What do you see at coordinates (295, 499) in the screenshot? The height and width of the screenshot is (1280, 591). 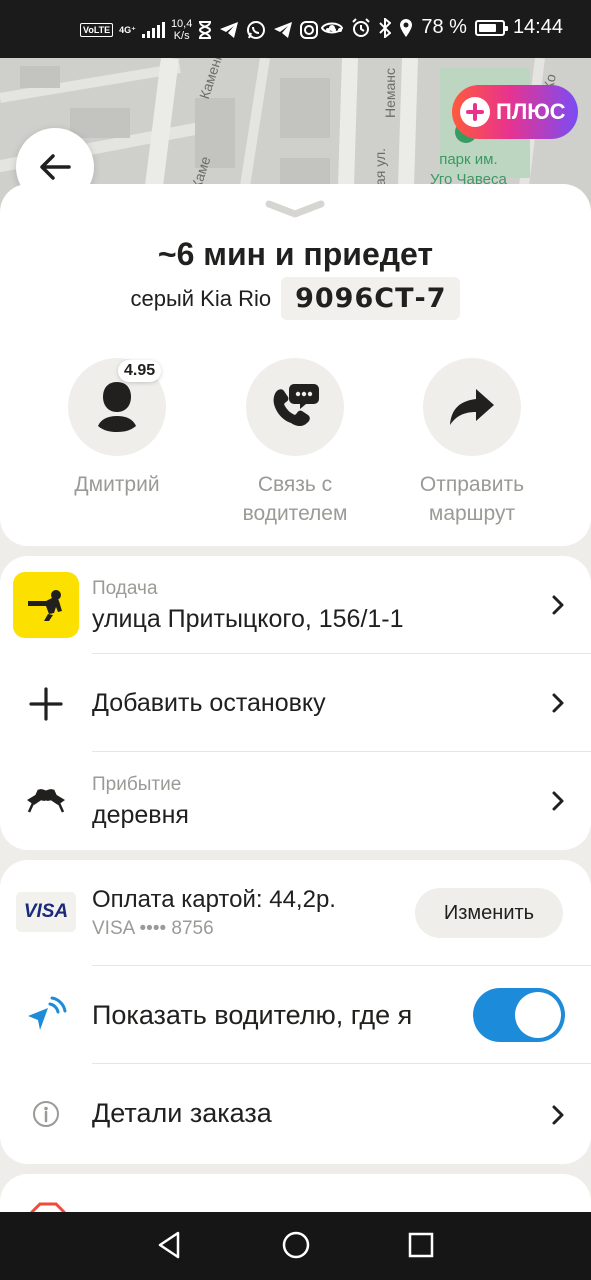 I see `contact-driver-label: Связь с водителем` at bounding box center [295, 499].